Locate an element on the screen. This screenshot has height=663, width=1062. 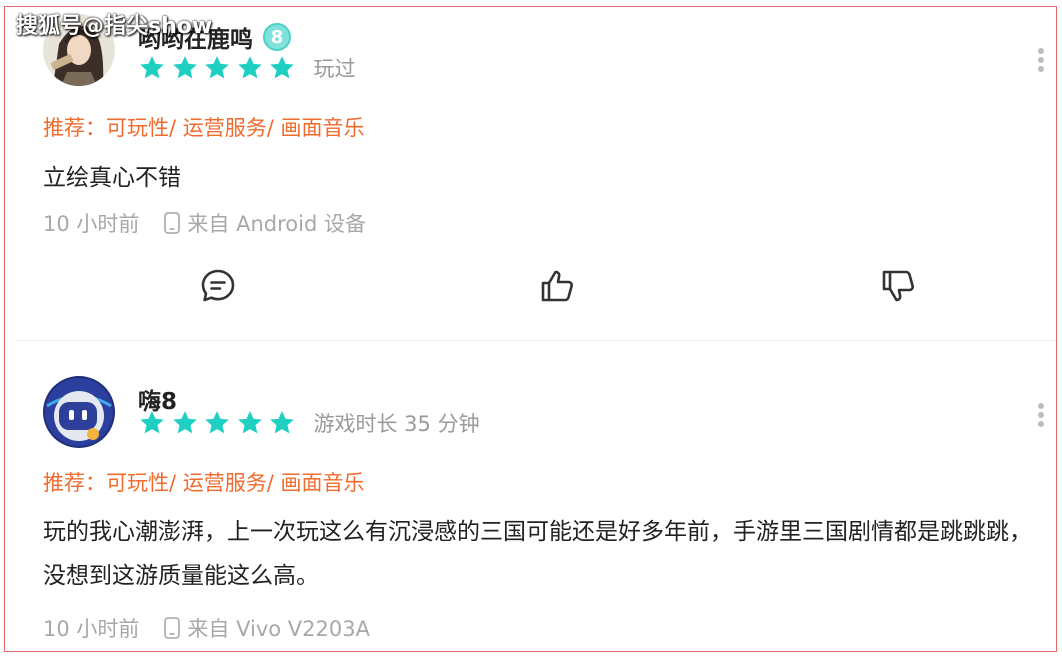
like-button is located at coordinates (558, 286).